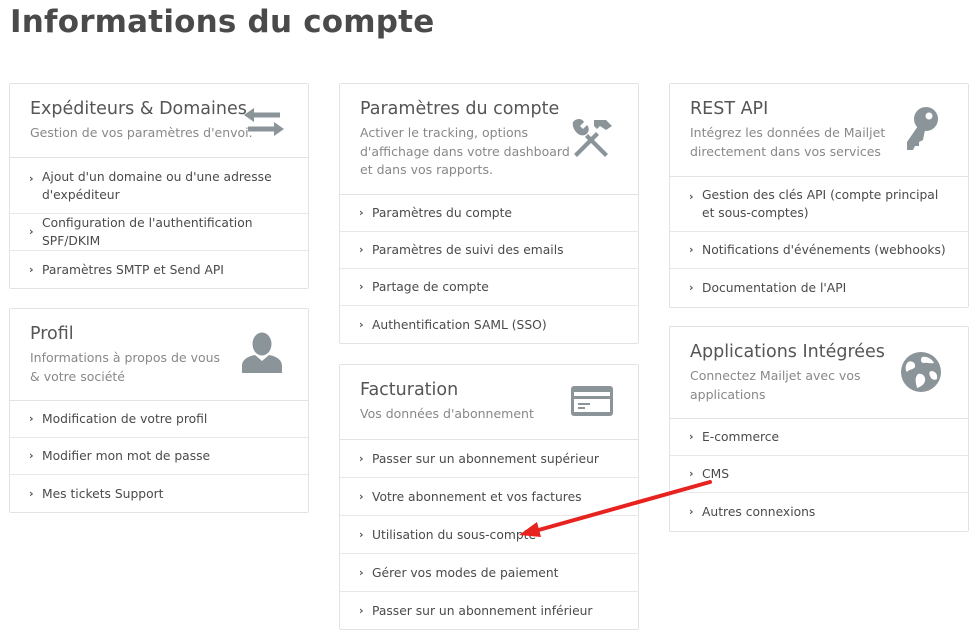 The height and width of the screenshot is (633, 979). What do you see at coordinates (775, 385) in the screenshot?
I see `card-description: Connectez Mailjet avec vos applications` at bounding box center [775, 385].